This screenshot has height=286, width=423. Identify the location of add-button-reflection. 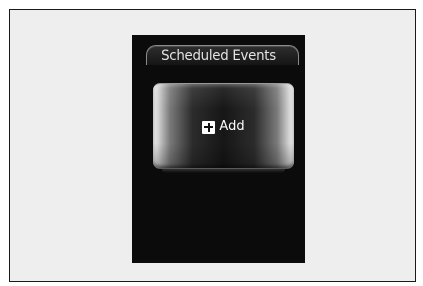
(223, 171).